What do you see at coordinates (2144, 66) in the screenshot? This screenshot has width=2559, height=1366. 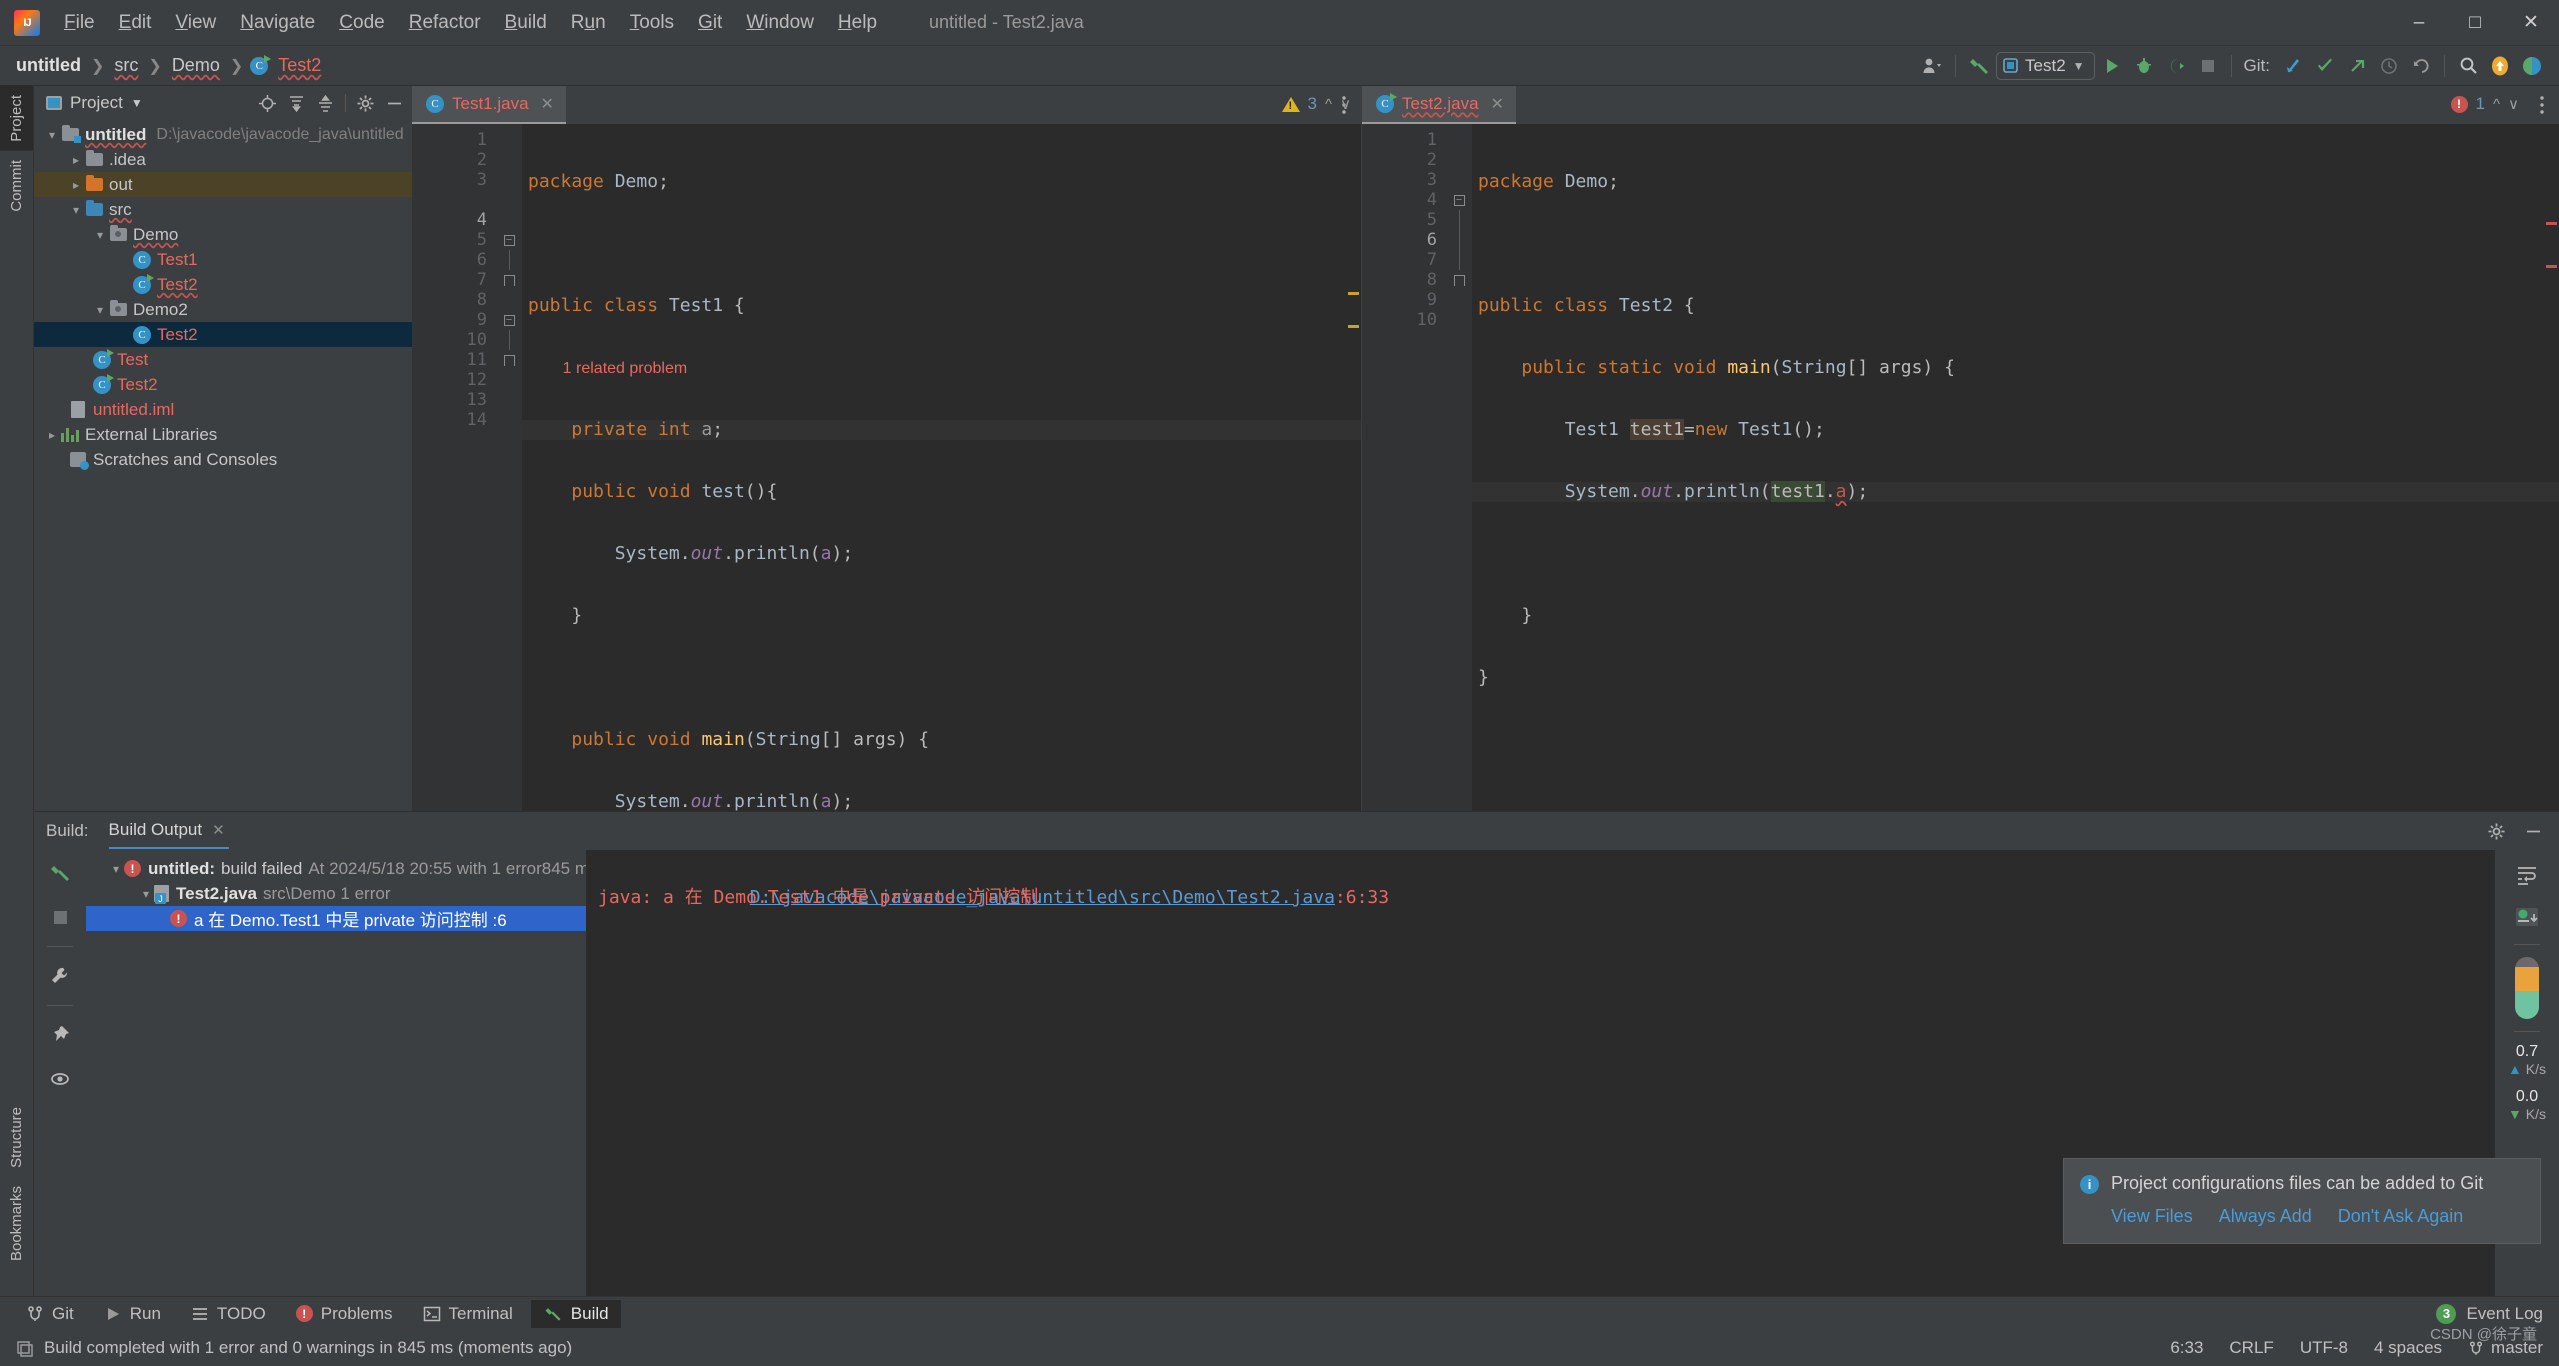 I see `debug-icon` at bounding box center [2144, 66].